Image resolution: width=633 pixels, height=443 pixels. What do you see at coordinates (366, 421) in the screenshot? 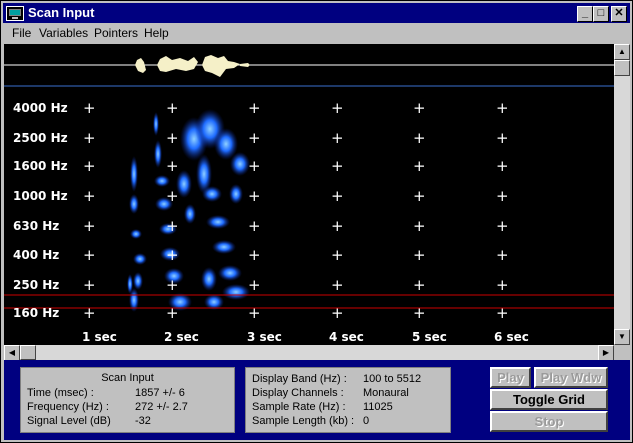
I see `sample-length-value: 0` at bounding box center [366, 421].